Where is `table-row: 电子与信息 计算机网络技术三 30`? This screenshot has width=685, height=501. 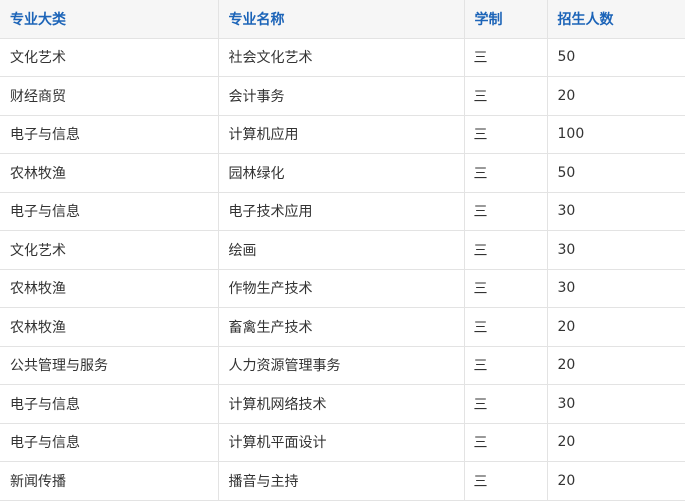
table-row: 电子与信息 计算机网络技术三 30 is located at coordinates (342, 404).